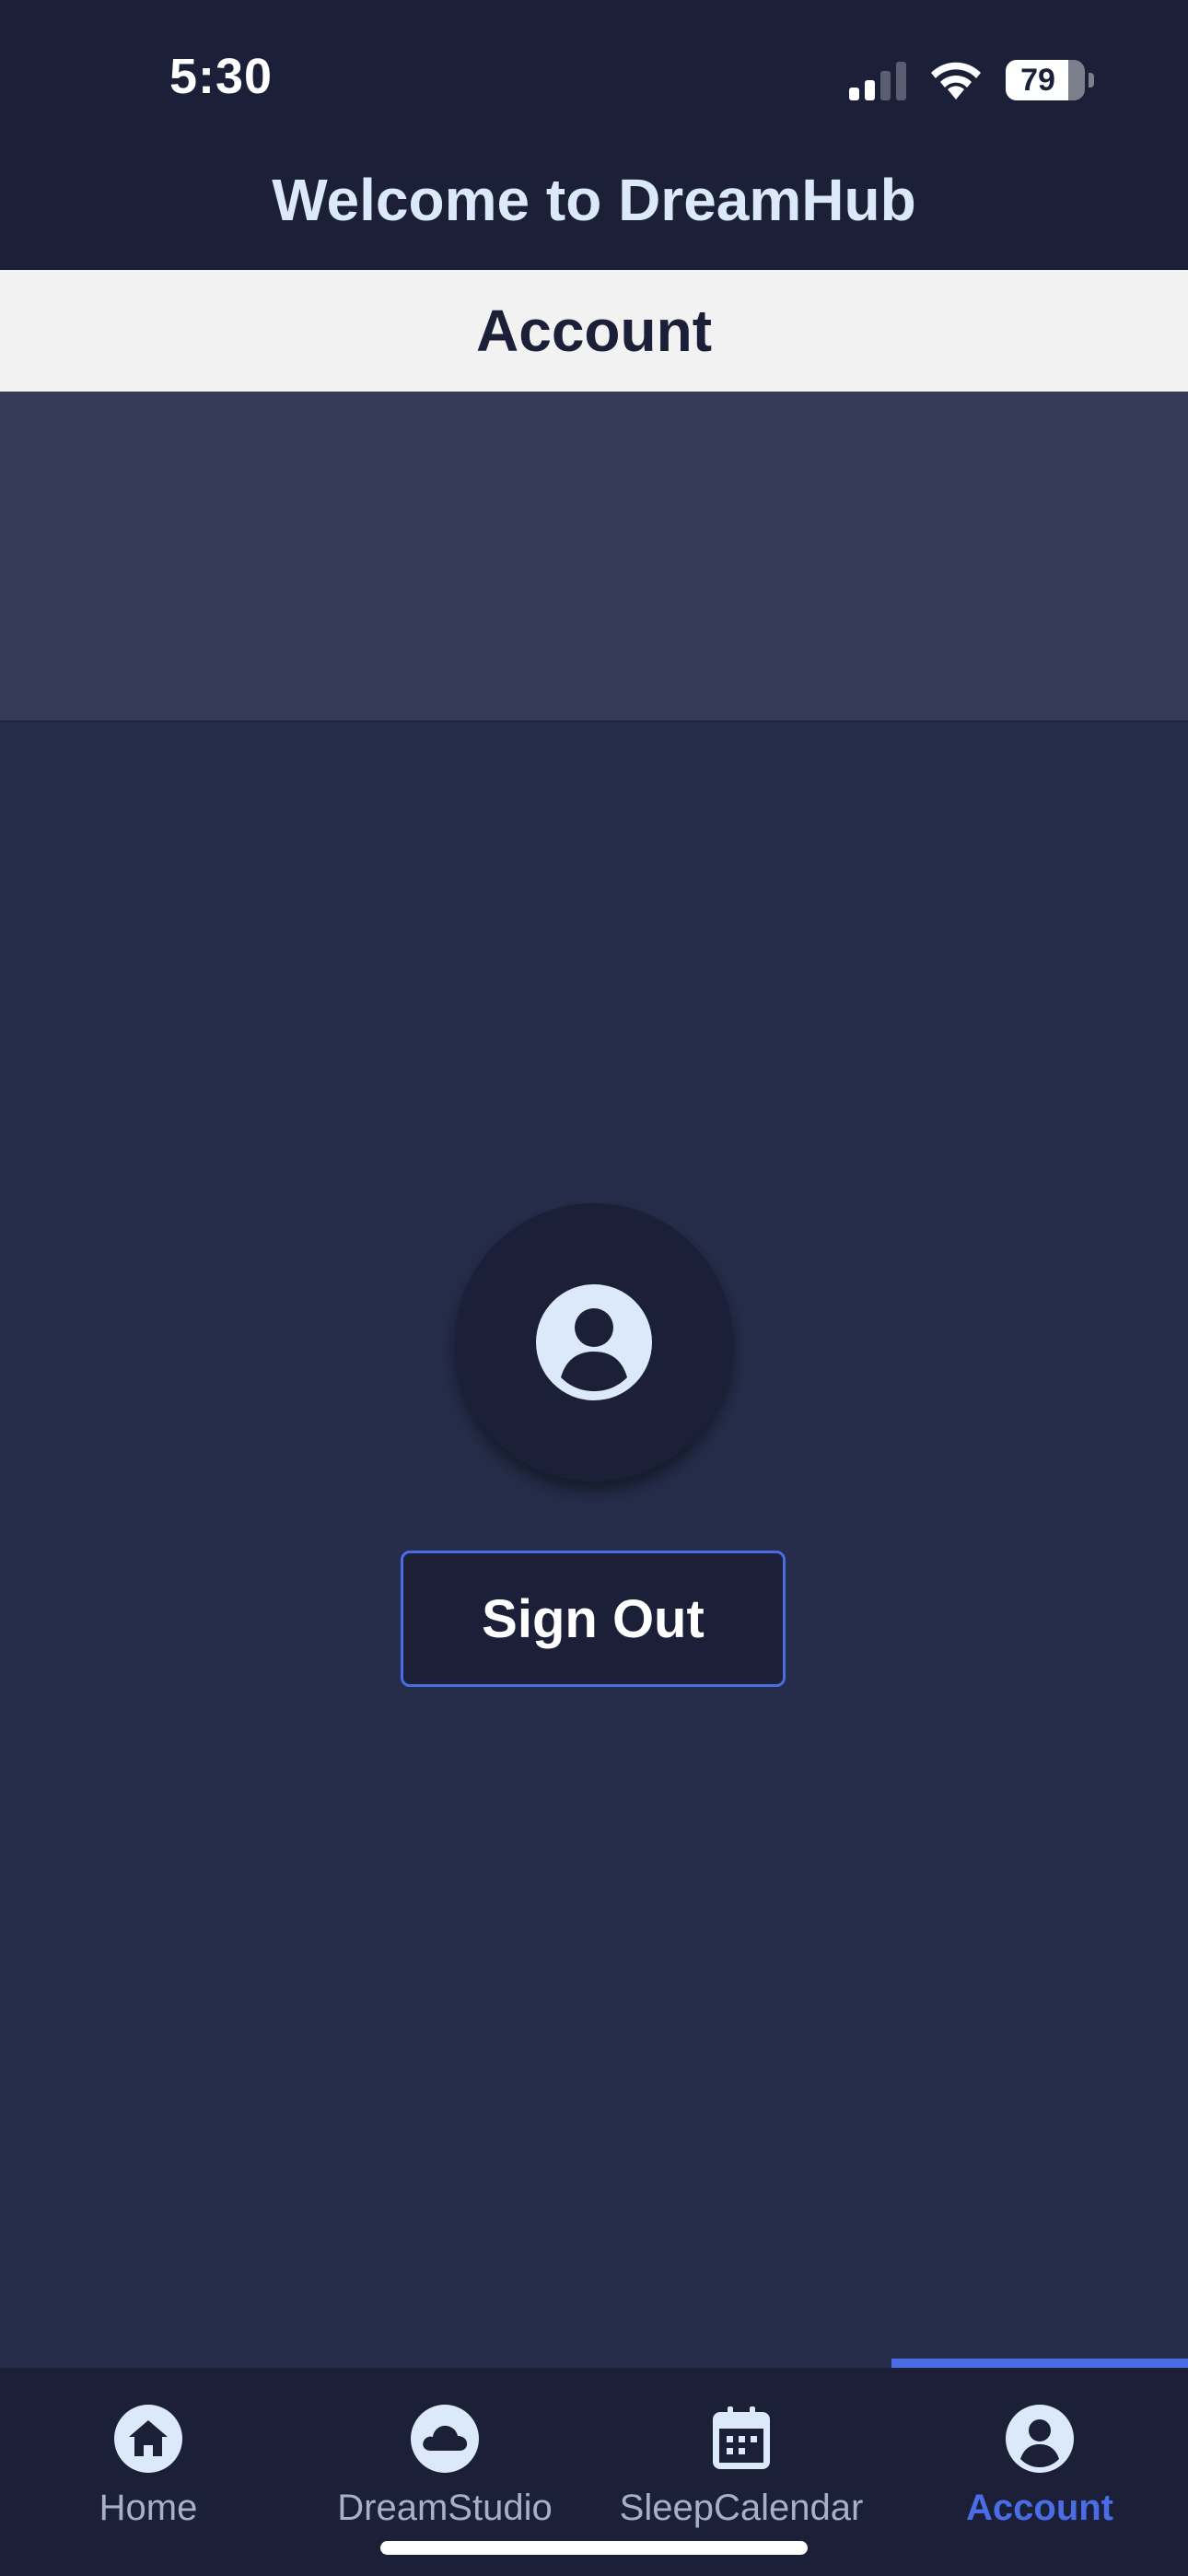 The height and width of the screenshot is (2576, 1188). What do you see at coordinates (221, 76) in the screenshot?
I see `status-time: 5:30` at bounding box center [221, 76].